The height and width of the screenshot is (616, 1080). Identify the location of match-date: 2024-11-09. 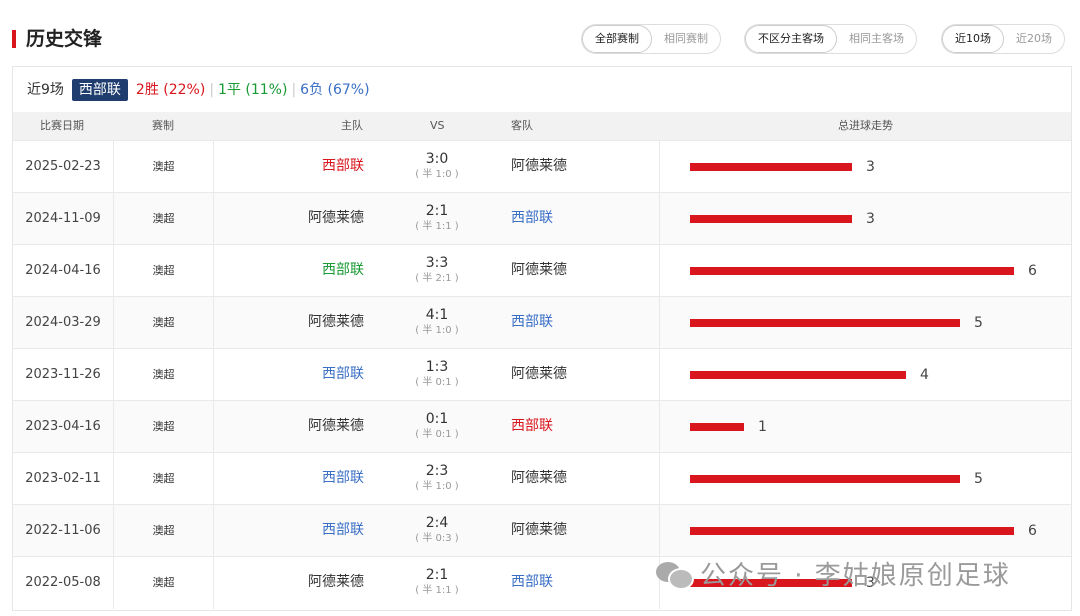
(63, 219).